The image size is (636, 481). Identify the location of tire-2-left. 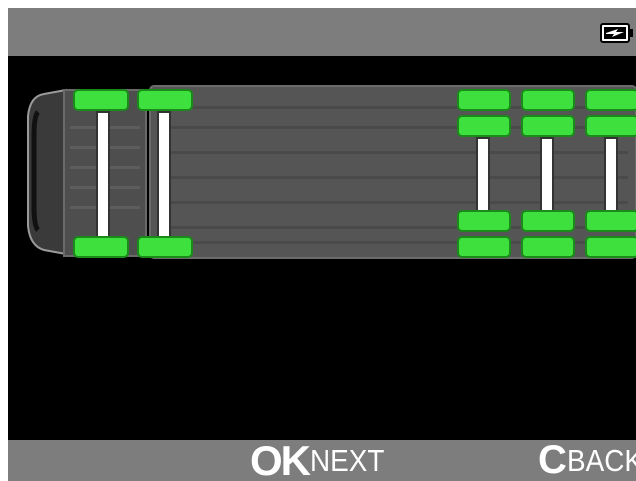
(165, 100).